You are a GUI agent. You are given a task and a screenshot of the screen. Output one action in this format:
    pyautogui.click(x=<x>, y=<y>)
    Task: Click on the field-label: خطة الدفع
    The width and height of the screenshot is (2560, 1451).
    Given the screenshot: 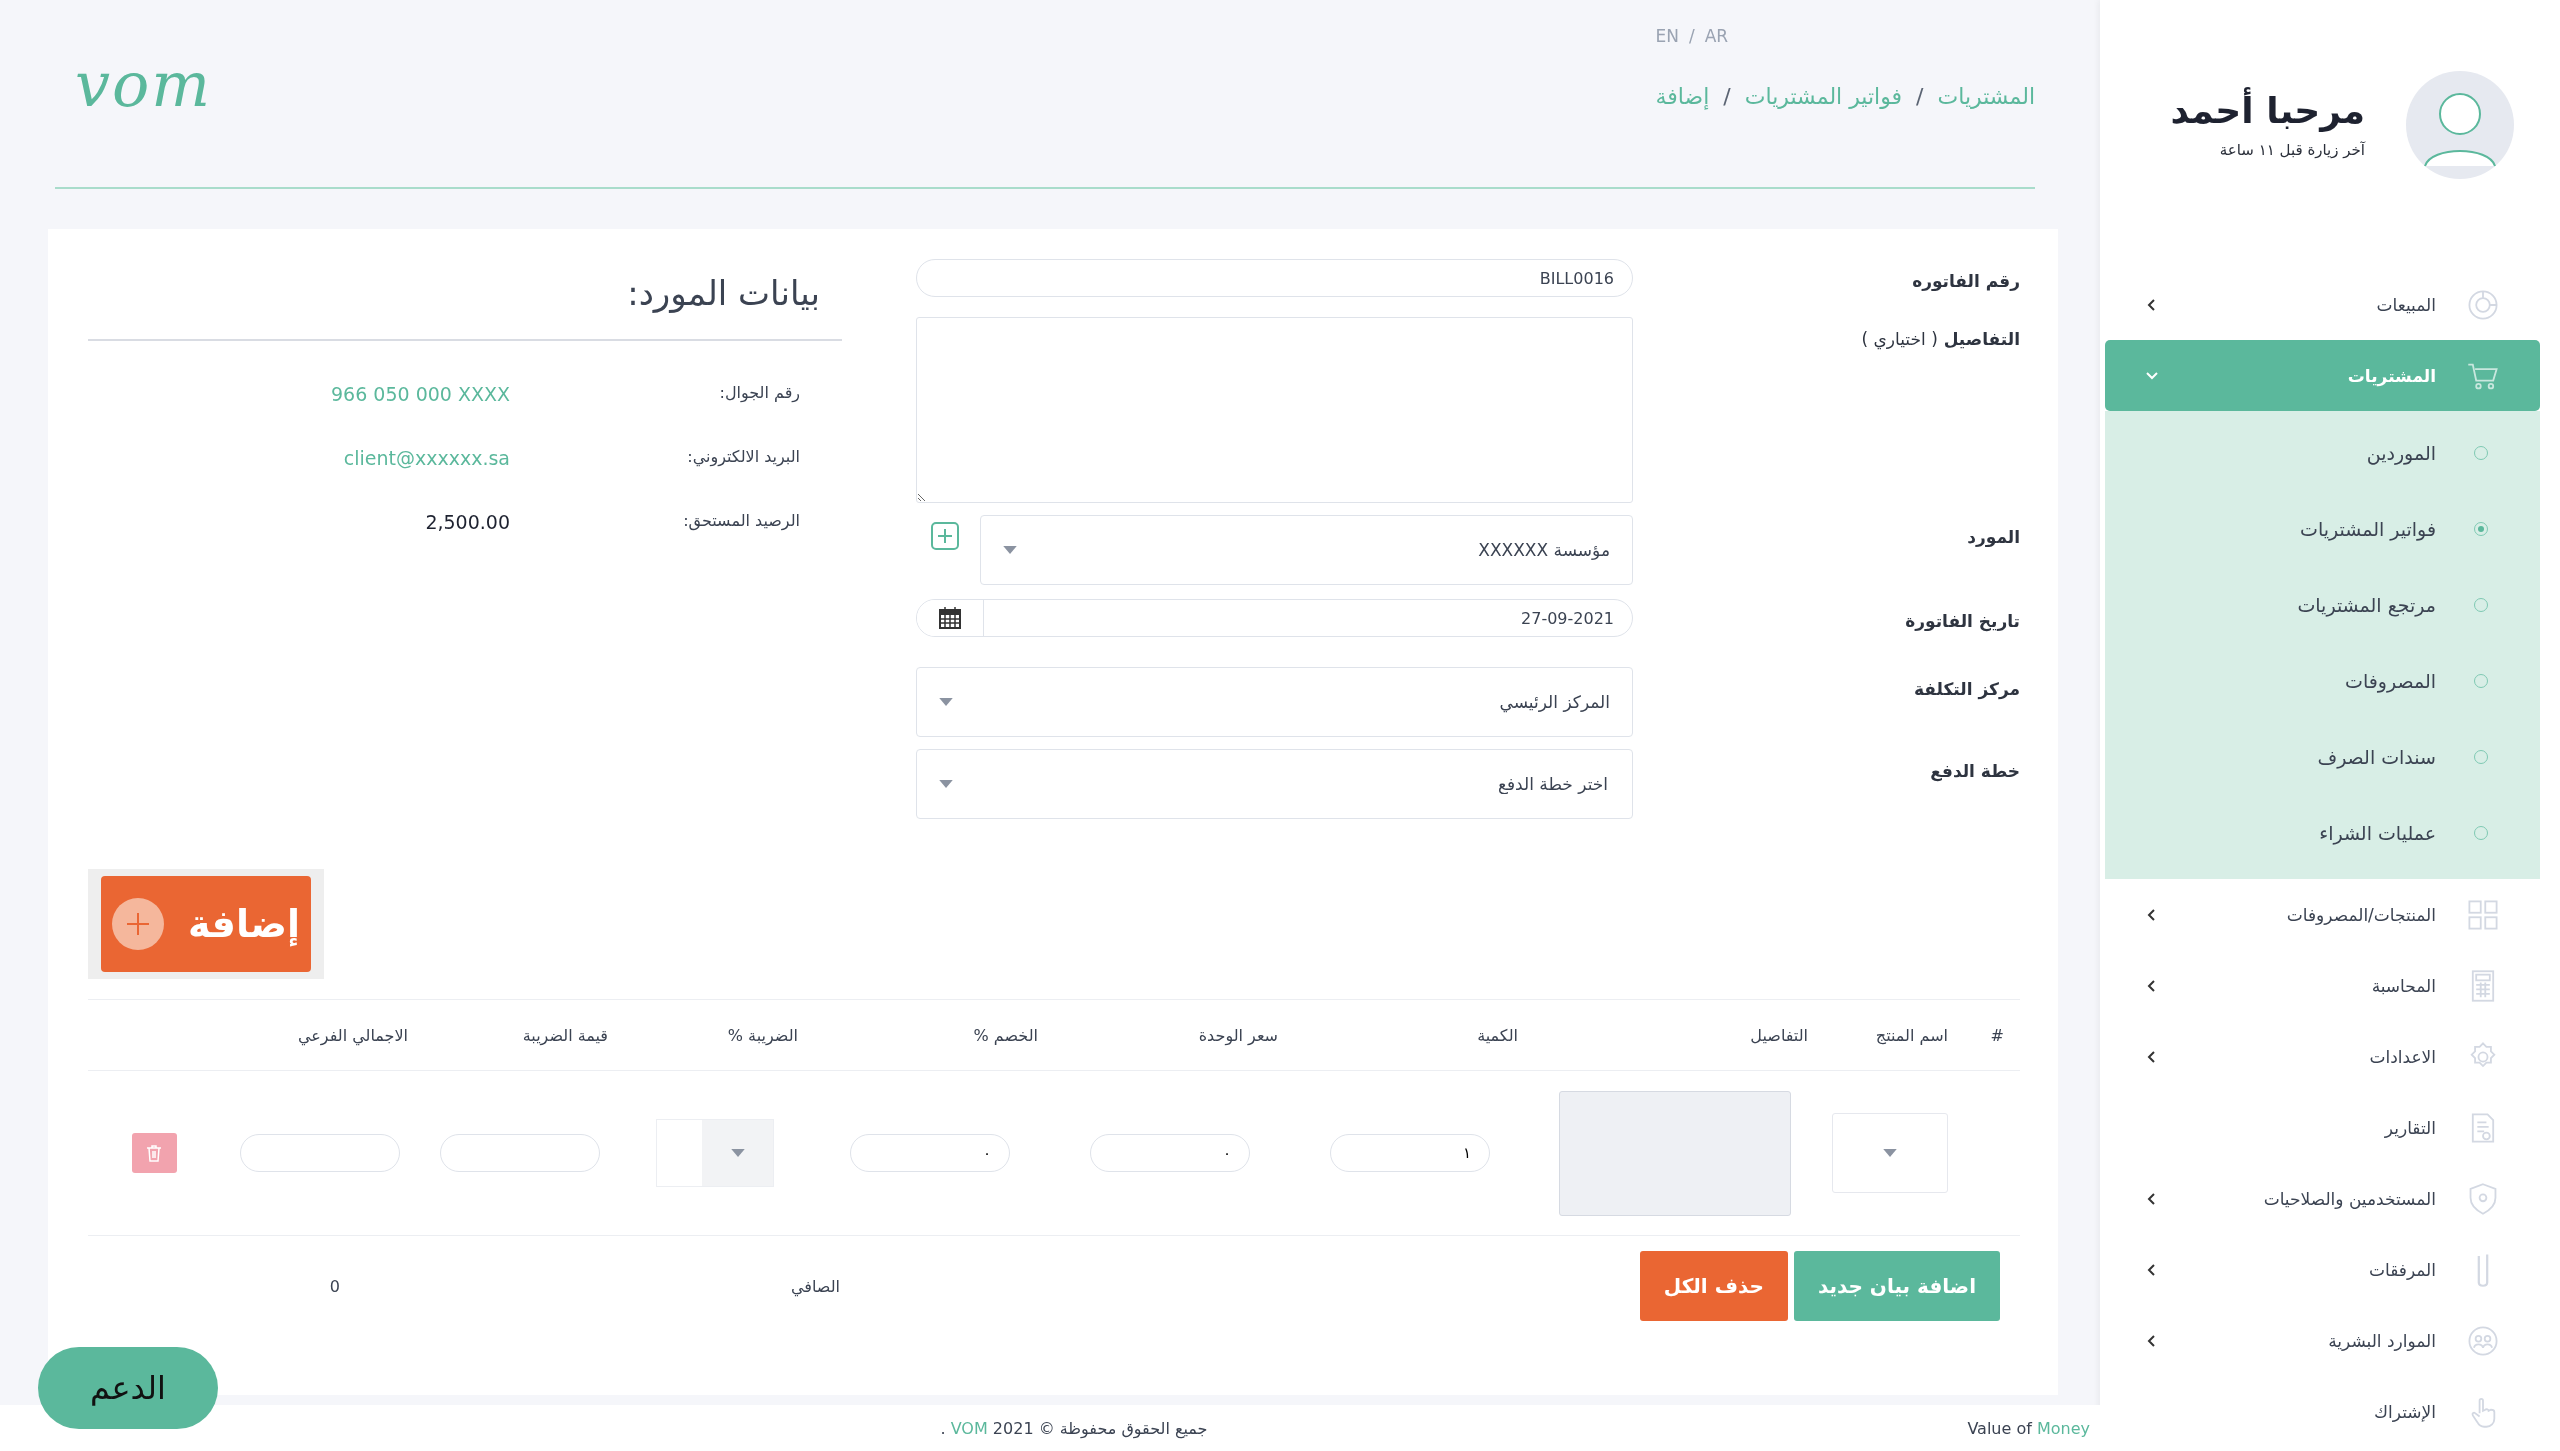 What is the action you would take?
    pyautogui.click(x=1974, y=770)
    